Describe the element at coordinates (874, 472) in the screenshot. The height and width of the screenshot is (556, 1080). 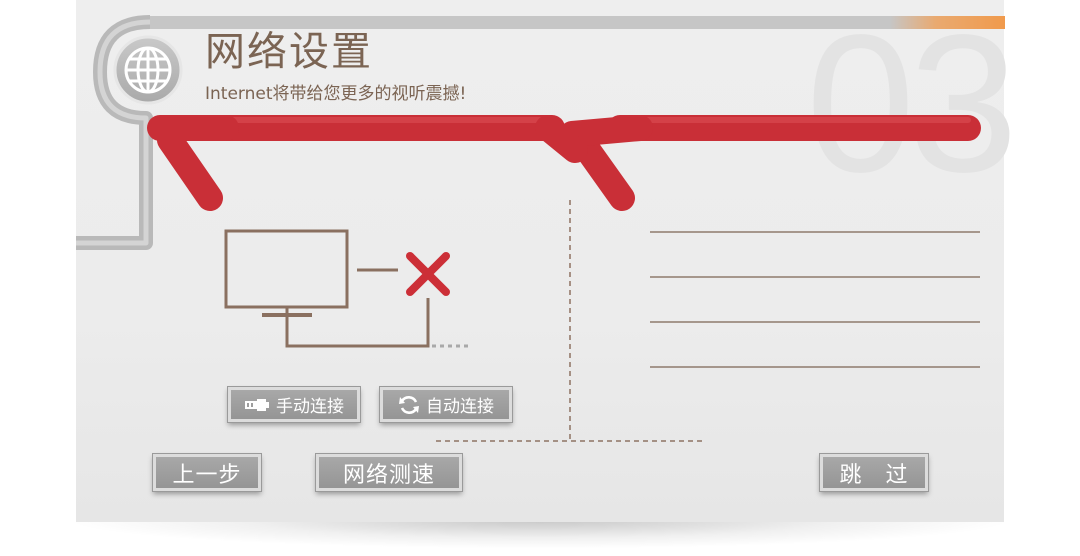
I see `skip-button: 跳 过` at that location.